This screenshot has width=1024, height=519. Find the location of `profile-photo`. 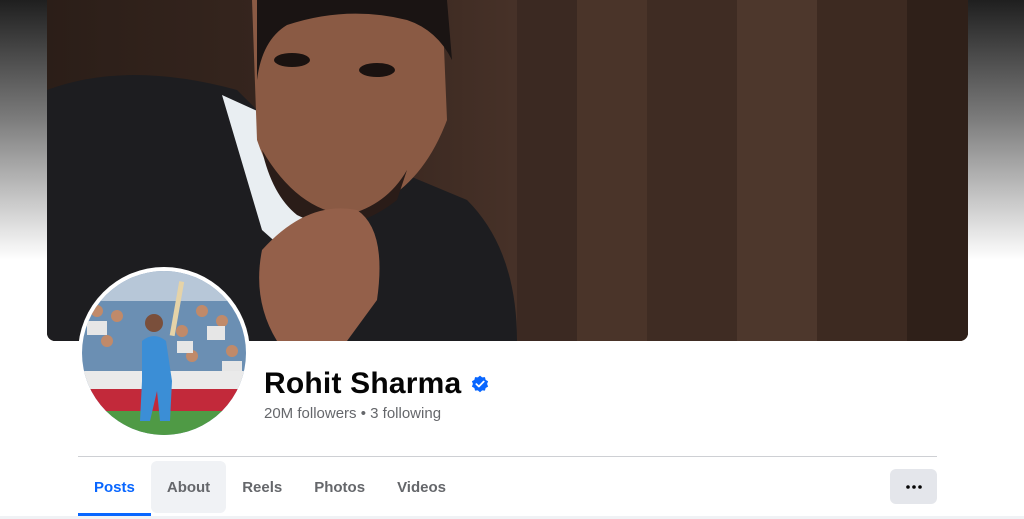

profile-photo is located at coordinates (164, 353).